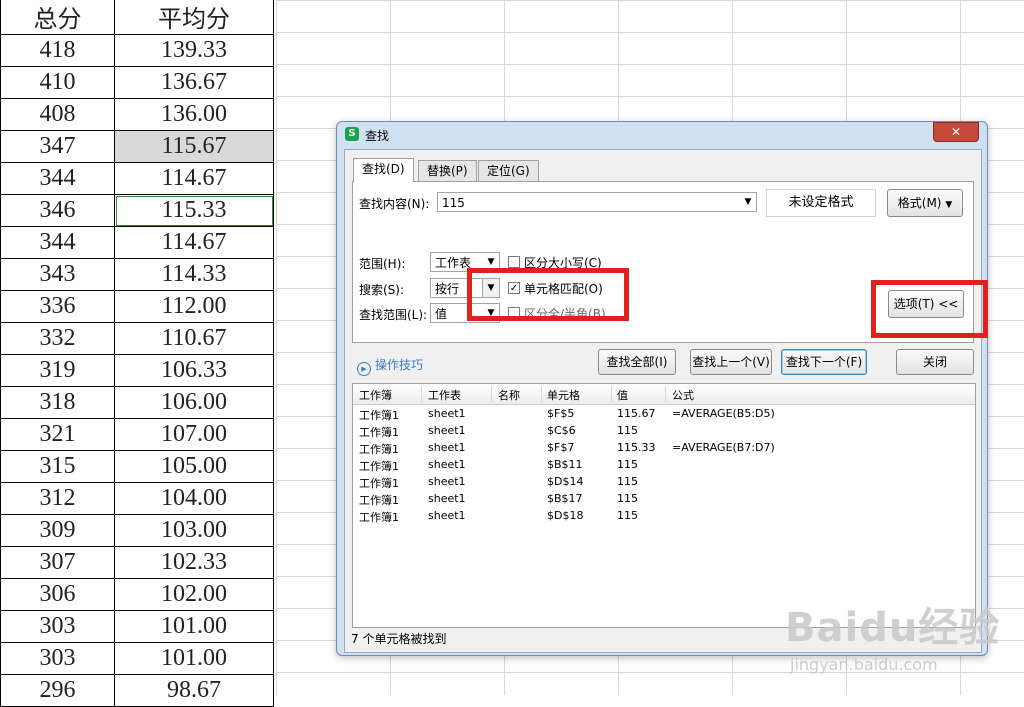 This screenshot has width=1024, height=707. Describe the element at coordinates (352, 134) in the screenshot. I see `wps-app-icon: S` at that location.